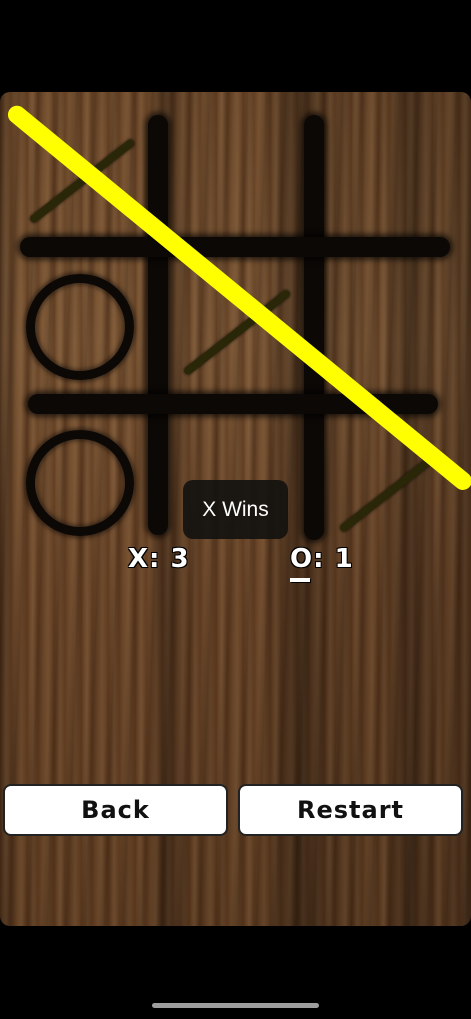  What do you see at coordinates (388, 493) in the screenshot?
I see `x-mark` at bounding box center [388, 493].